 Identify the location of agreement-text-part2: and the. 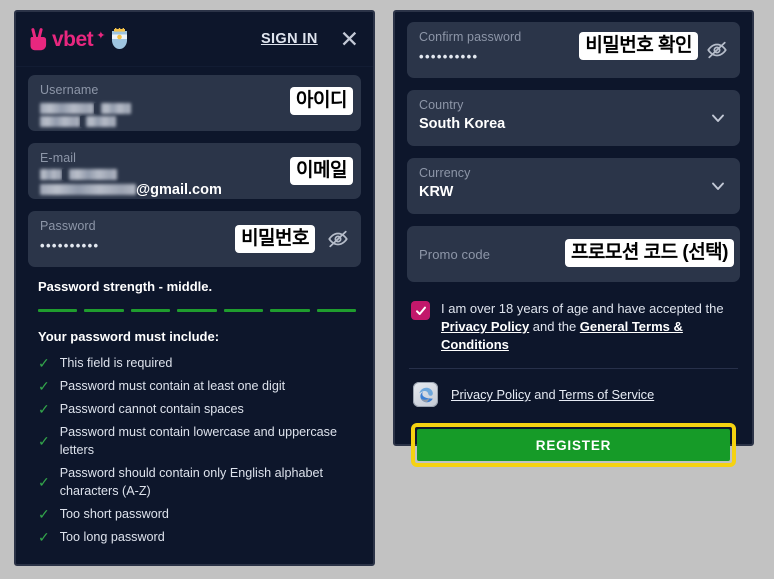
(554, 326).